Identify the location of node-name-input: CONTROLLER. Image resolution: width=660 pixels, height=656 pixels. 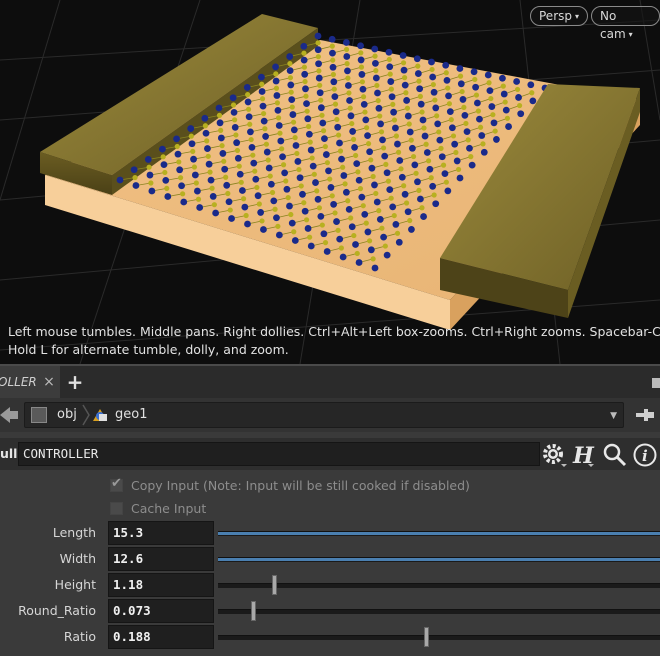
(279, 454).